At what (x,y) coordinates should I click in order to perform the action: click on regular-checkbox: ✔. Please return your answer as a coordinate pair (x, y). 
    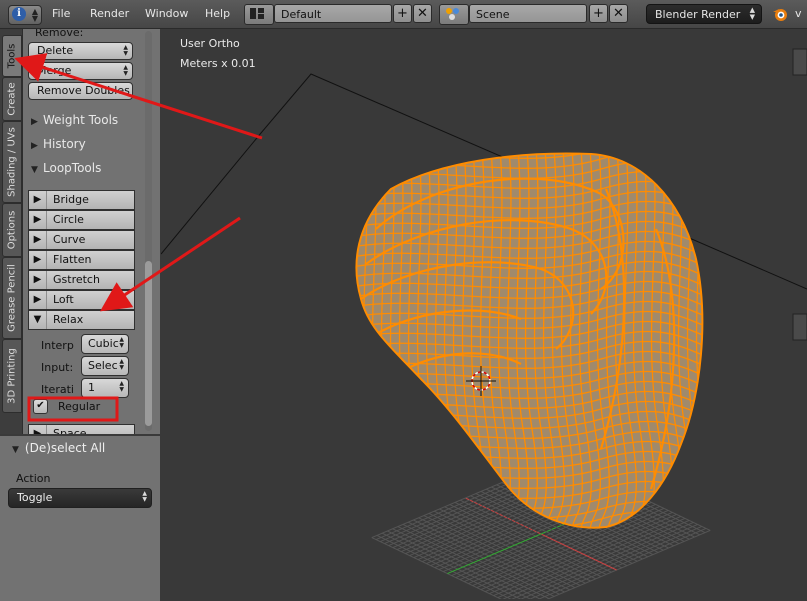
    Looking at the image, I should click on (40, 406).